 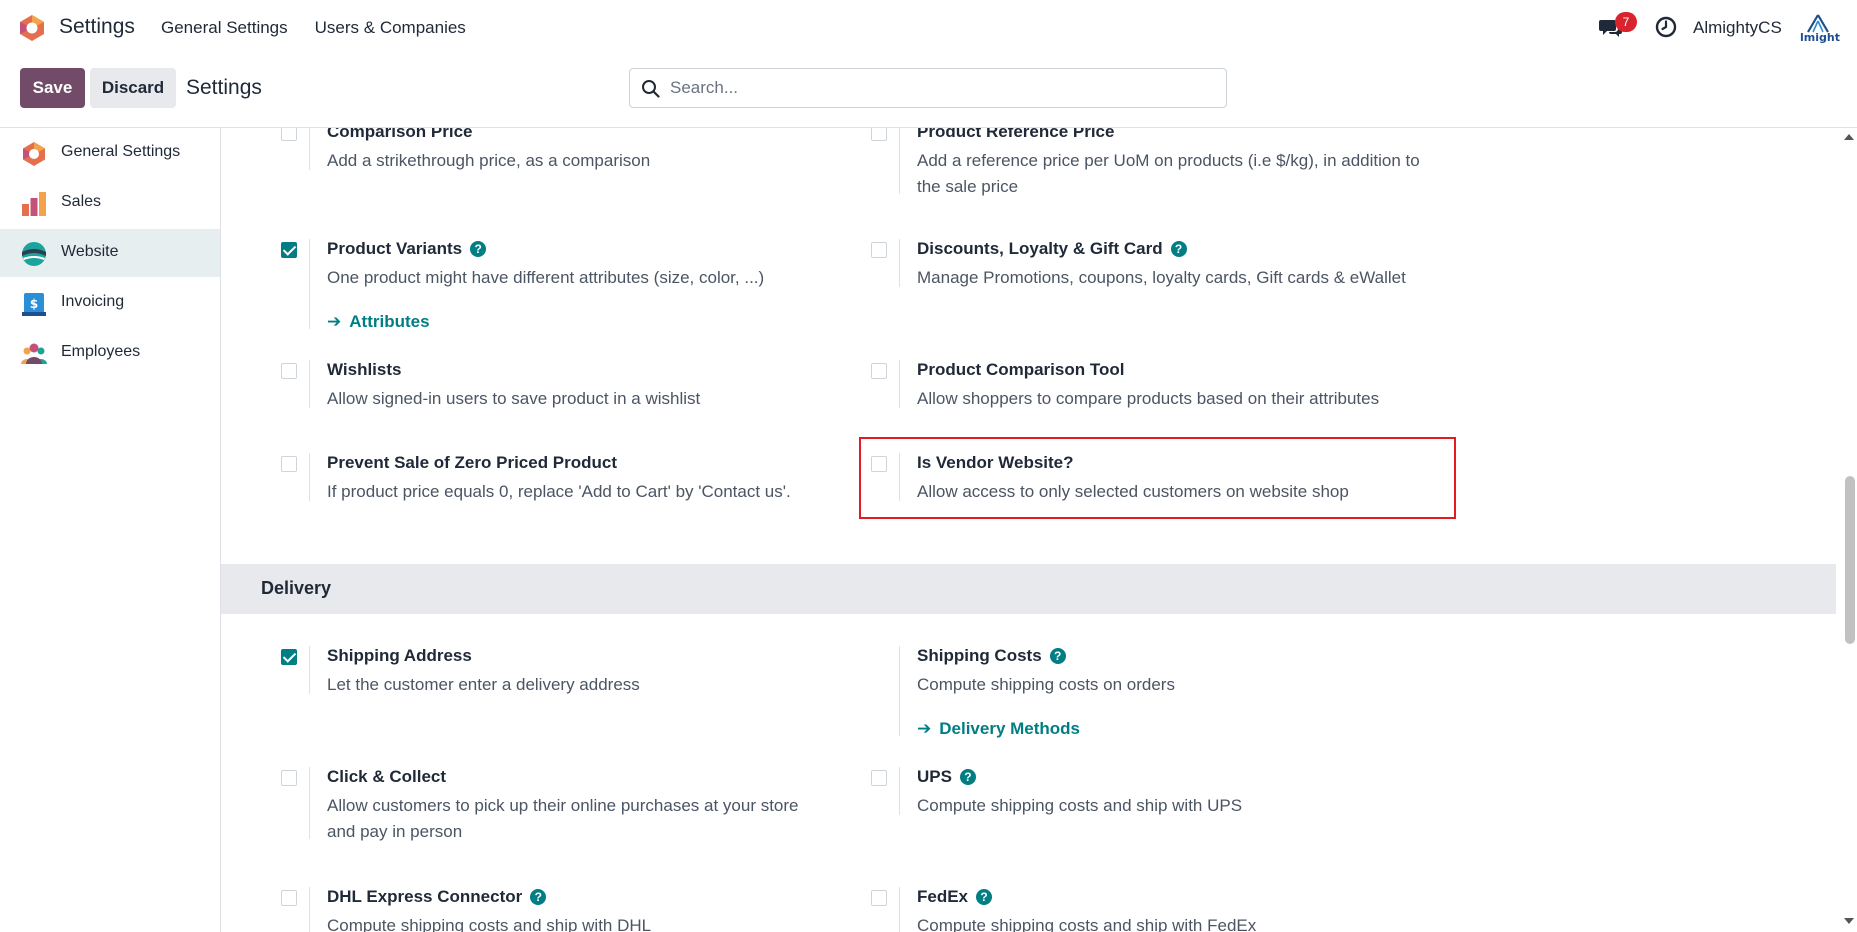 I want to click on scroll-down-arrow-icon, so click(x=1849, y=921).